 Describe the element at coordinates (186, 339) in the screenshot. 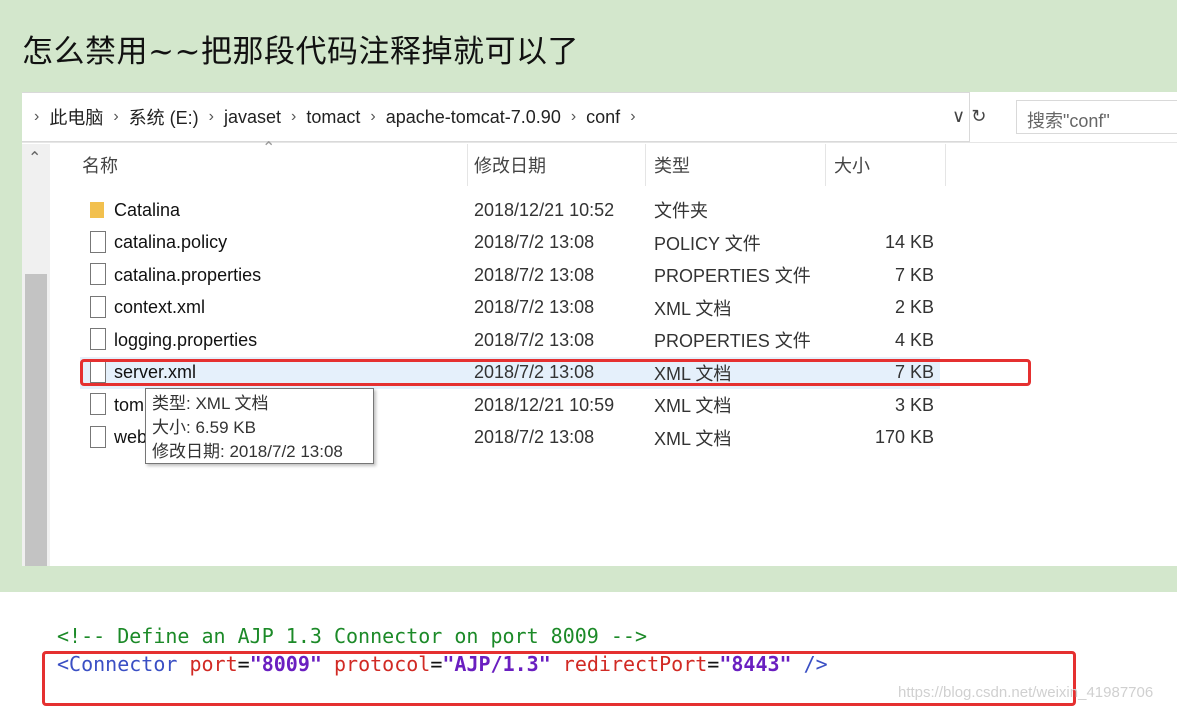

I see `file-name: logging.properties` at that location.